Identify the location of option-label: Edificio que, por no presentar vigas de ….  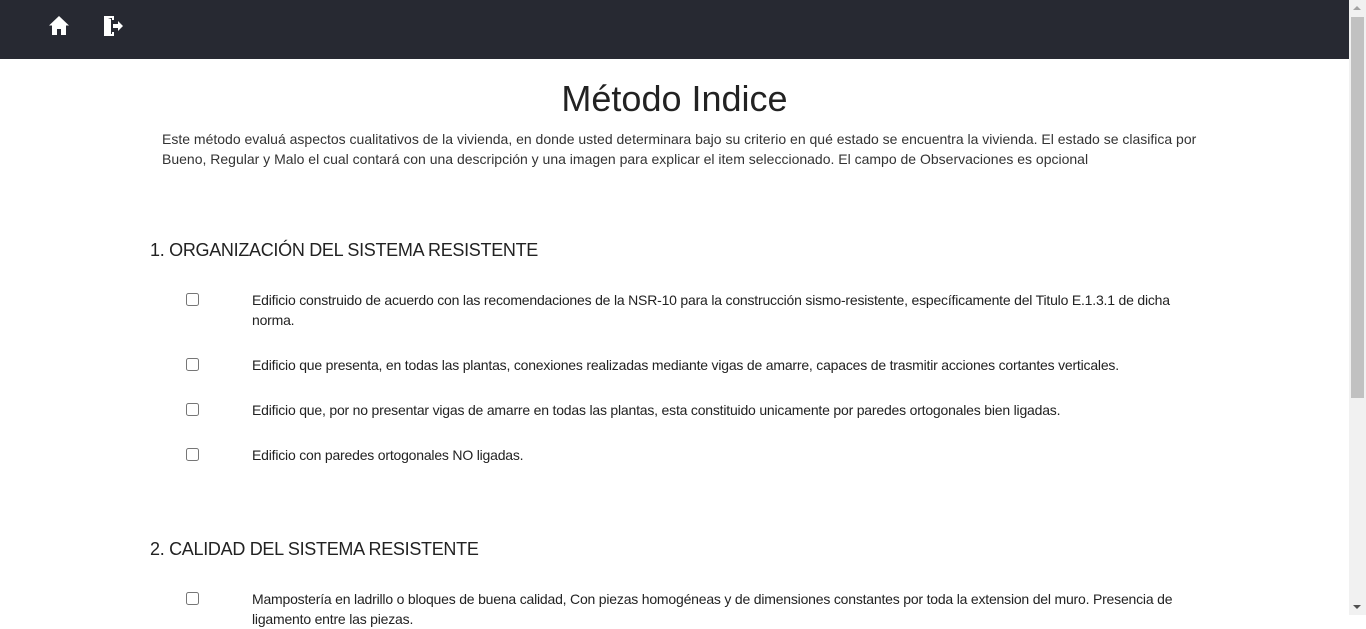
(656, 410).